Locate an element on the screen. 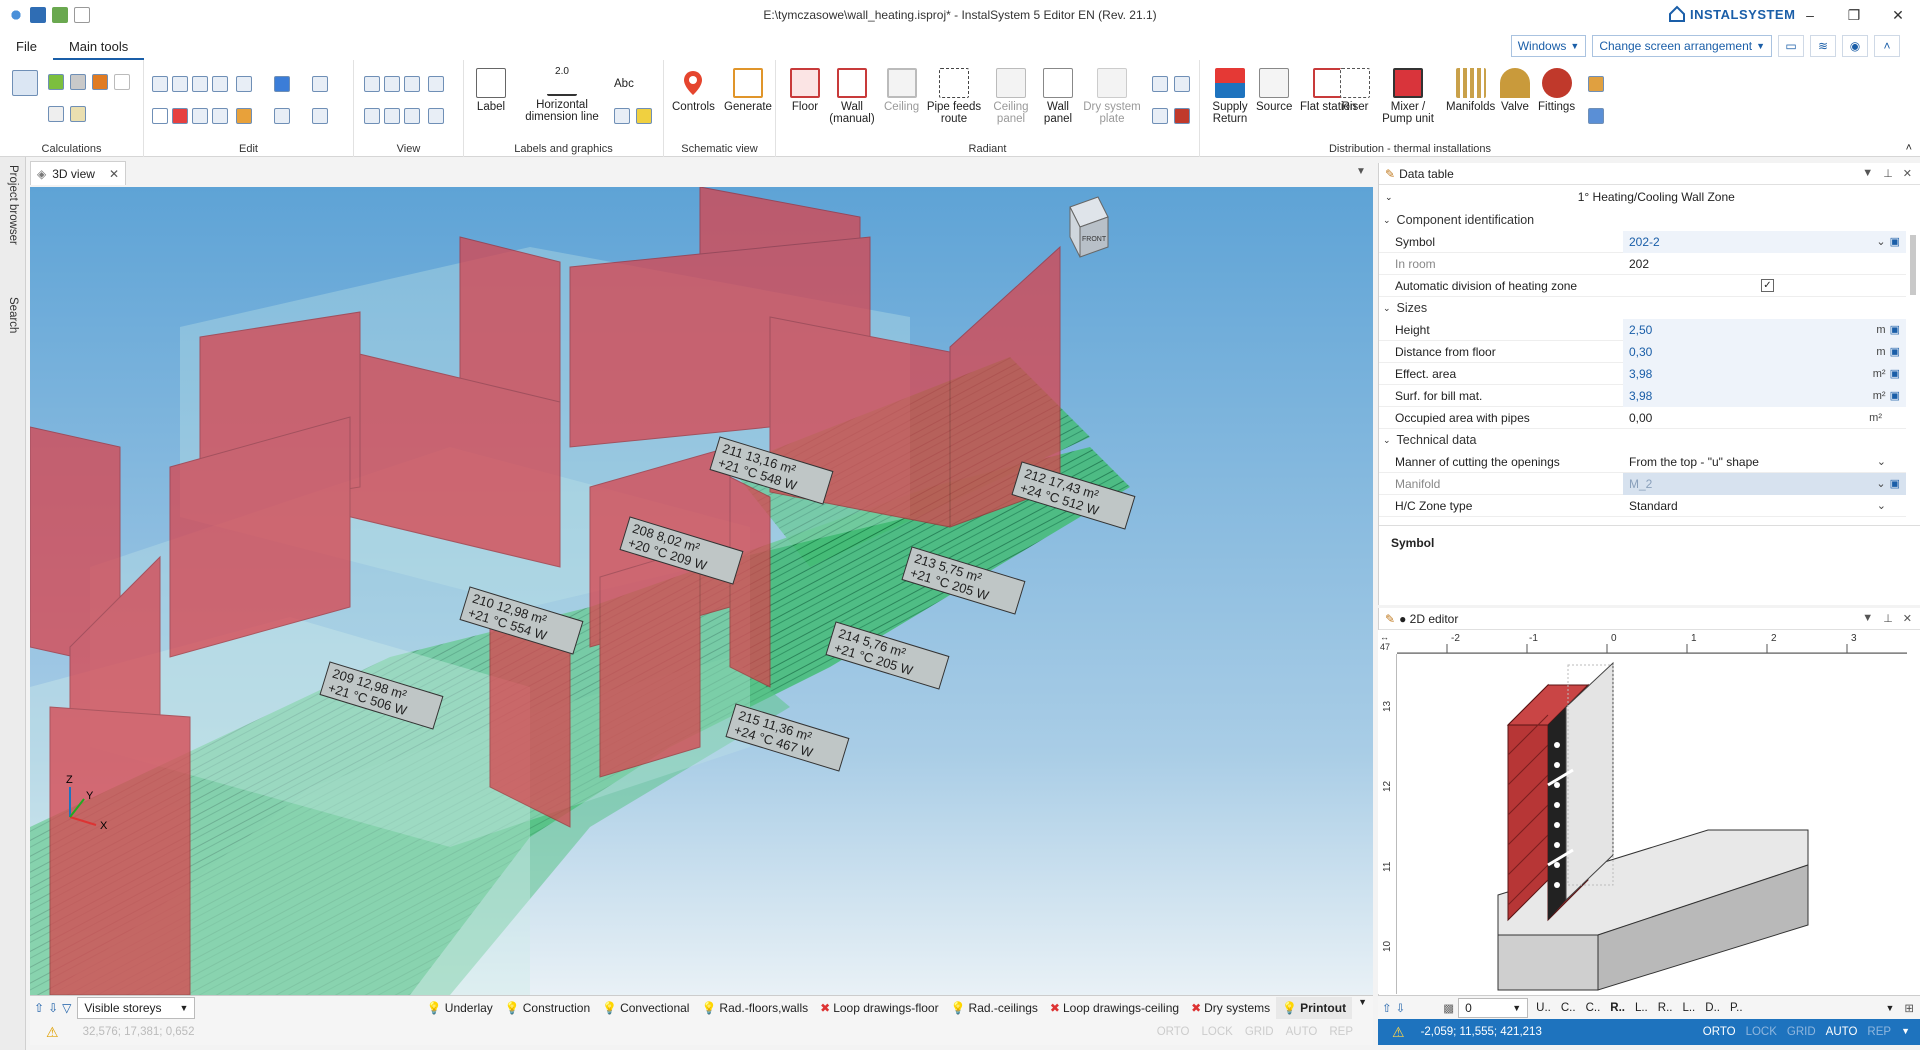 The height and width of the screenshot is (1050, 1920). zoom-out-icon is located at coordinates (392, 84).